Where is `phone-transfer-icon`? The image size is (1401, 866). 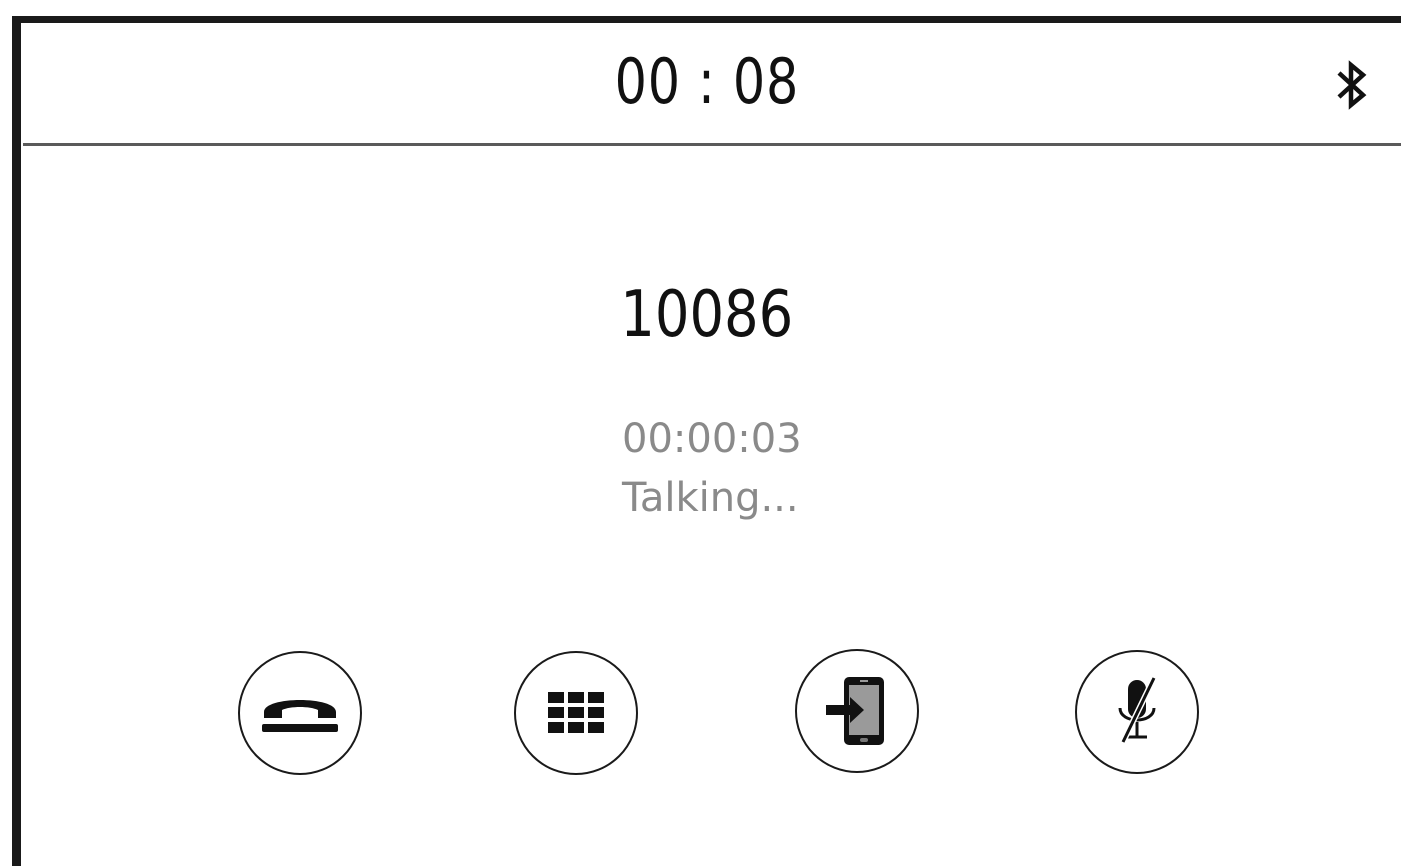
phone-transfer-icon is located at coordinates (857, 711).